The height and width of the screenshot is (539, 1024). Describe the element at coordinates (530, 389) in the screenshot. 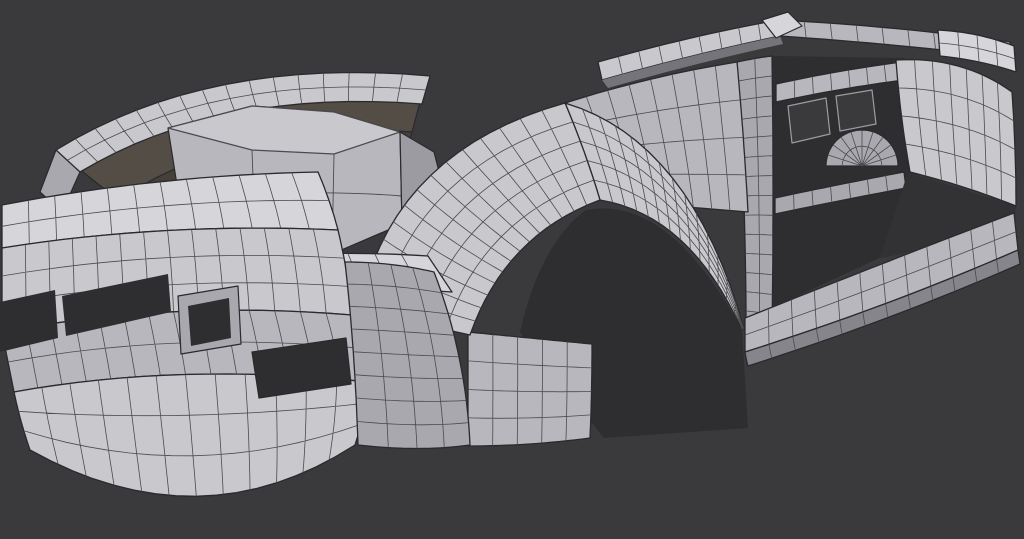

I see `mesh-patch` at that location.